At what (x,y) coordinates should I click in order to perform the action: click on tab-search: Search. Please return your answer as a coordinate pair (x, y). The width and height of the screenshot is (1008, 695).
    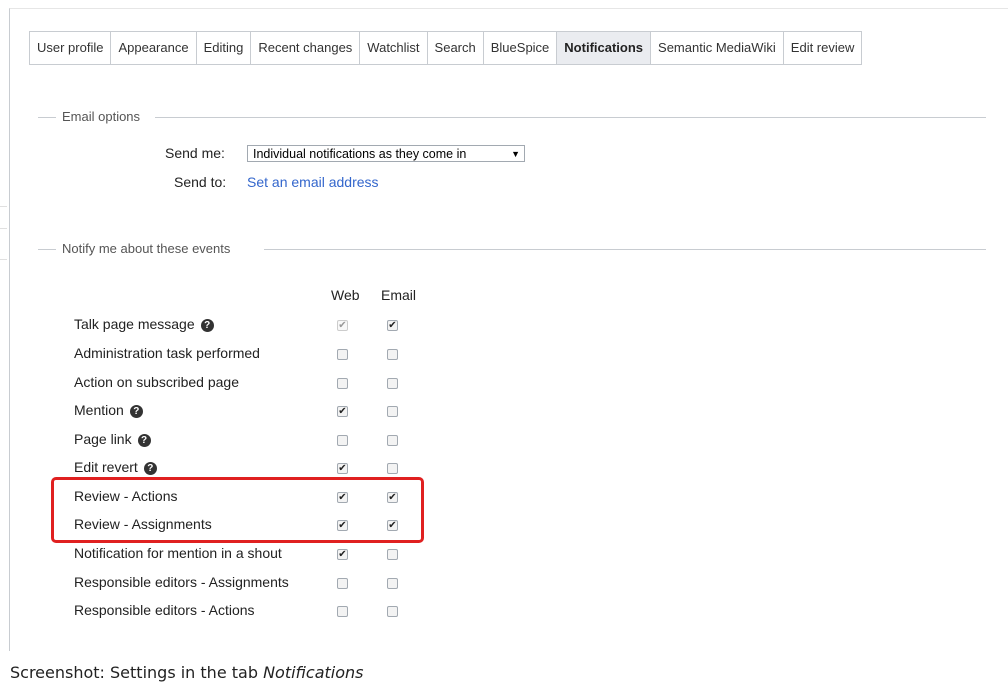
    Looking at the image, I should click on (456, 48).